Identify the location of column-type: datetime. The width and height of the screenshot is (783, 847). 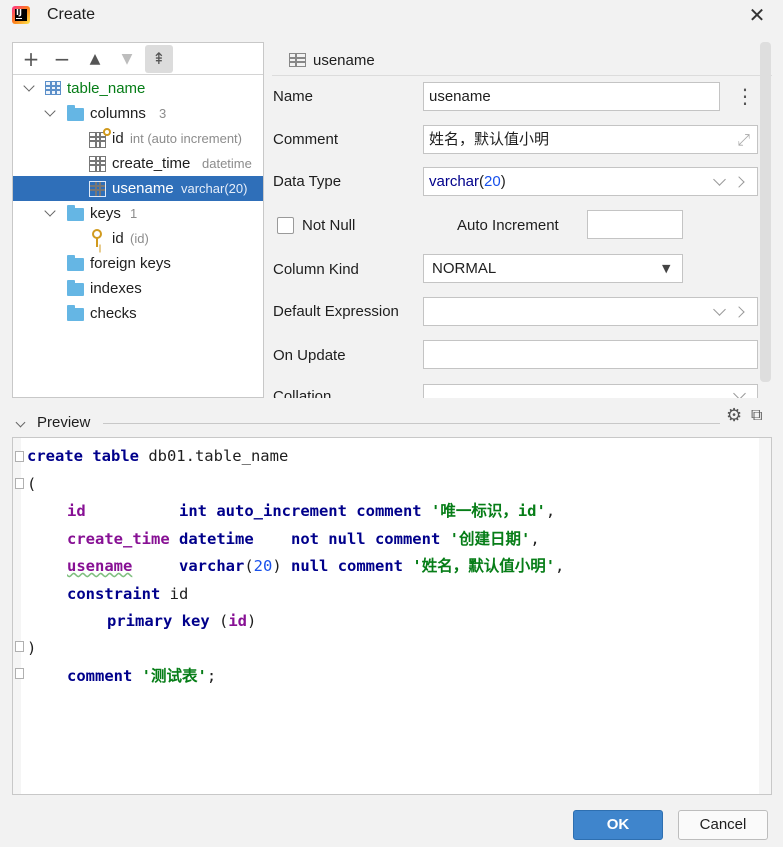
(227, 163).